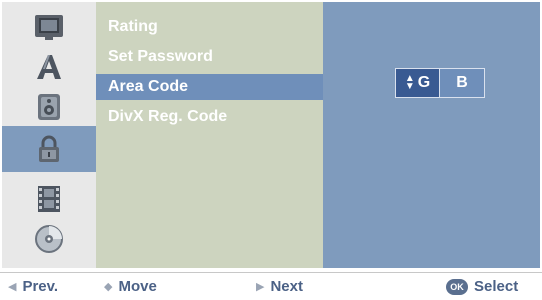  Describe the element at coordinates (49, 199) in the screenshot. I see `film-icon` at that location.